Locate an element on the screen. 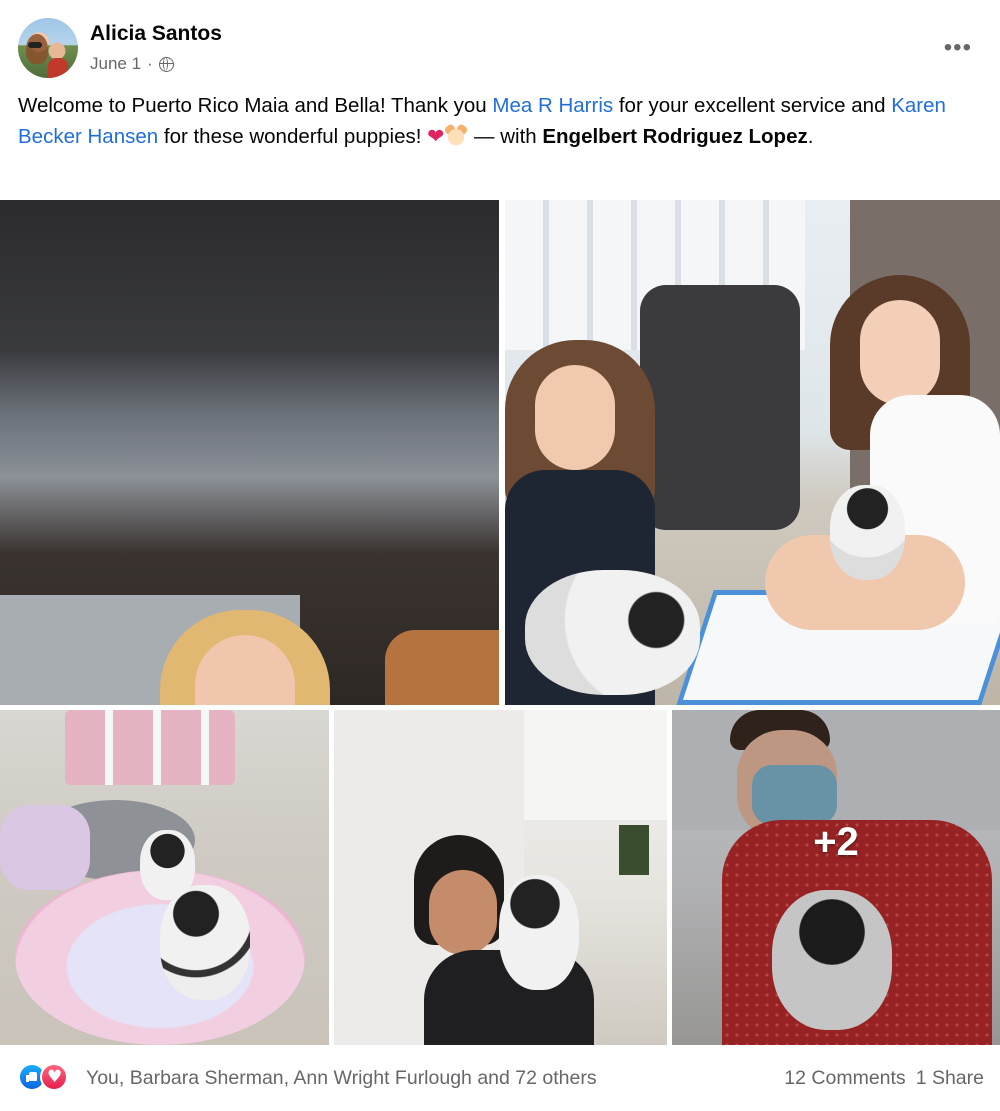 The height and width of the screenshot is (1111, 1000). sign-board is located at coordinates (634, 850).